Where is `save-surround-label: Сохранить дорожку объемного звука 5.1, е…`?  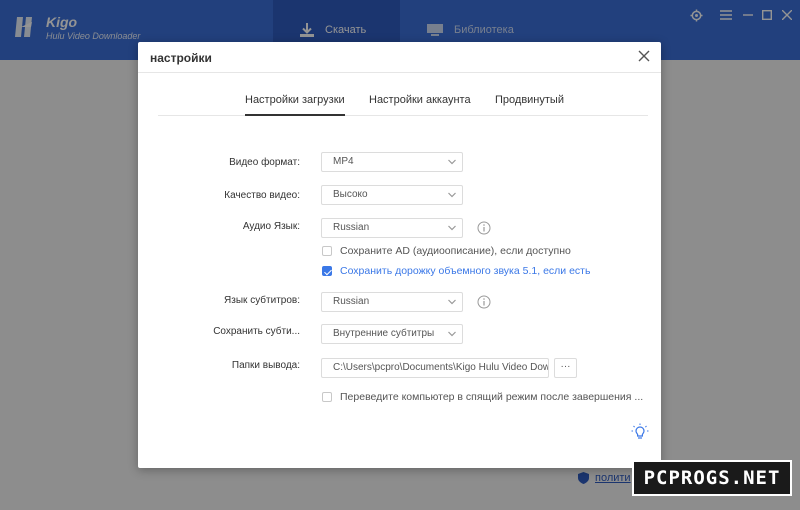 save-surround-label: Сохранить дорожку объемного звука 5.1, е… is located at coordinates (465, 271).